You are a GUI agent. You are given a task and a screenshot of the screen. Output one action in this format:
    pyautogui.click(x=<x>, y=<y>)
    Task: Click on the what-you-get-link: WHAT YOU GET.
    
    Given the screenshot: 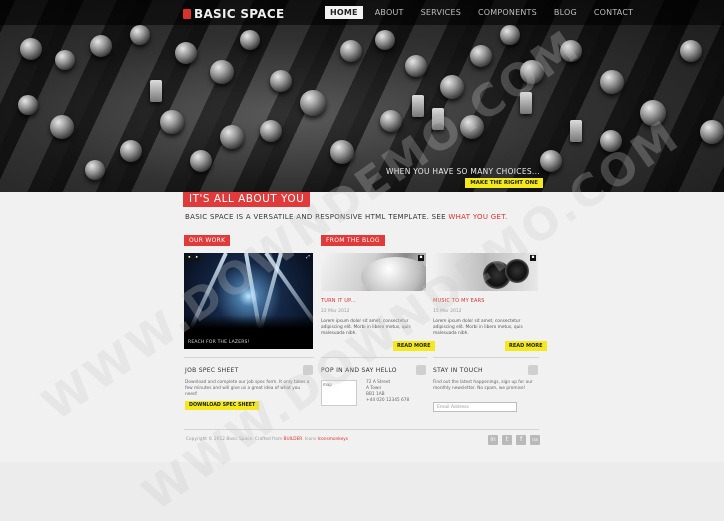 What is the action you would take?
    pyautogui.click(x=477, y=217)
    